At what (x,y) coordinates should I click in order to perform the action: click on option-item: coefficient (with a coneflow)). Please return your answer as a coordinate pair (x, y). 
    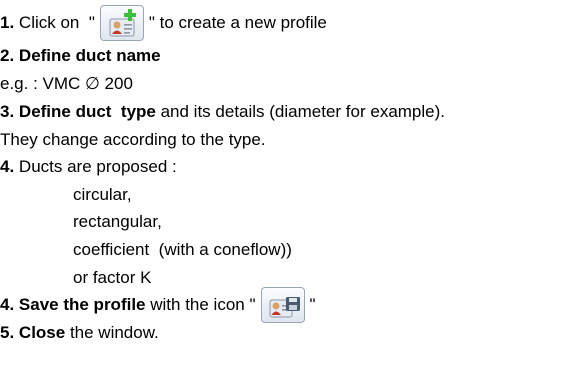
    Looking at the image, I should click on (182, 249).